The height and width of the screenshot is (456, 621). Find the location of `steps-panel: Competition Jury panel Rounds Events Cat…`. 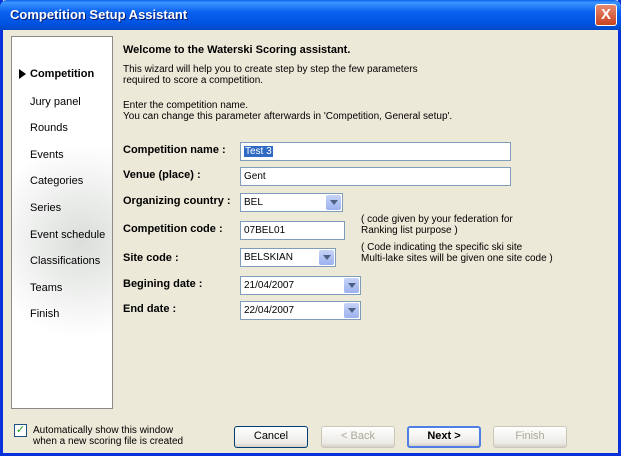

steps-panel: Competition Jury panel Rounds Events Cat… is located at coordinates (62, 222).